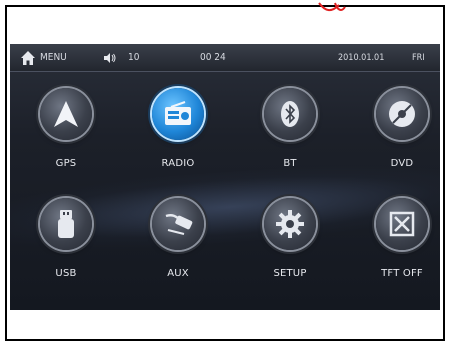 This screenshot has width=450, height=346. Describe the element at coordinates (53, 58) in the screenshot. I see `menu-label: MENU` at that location.